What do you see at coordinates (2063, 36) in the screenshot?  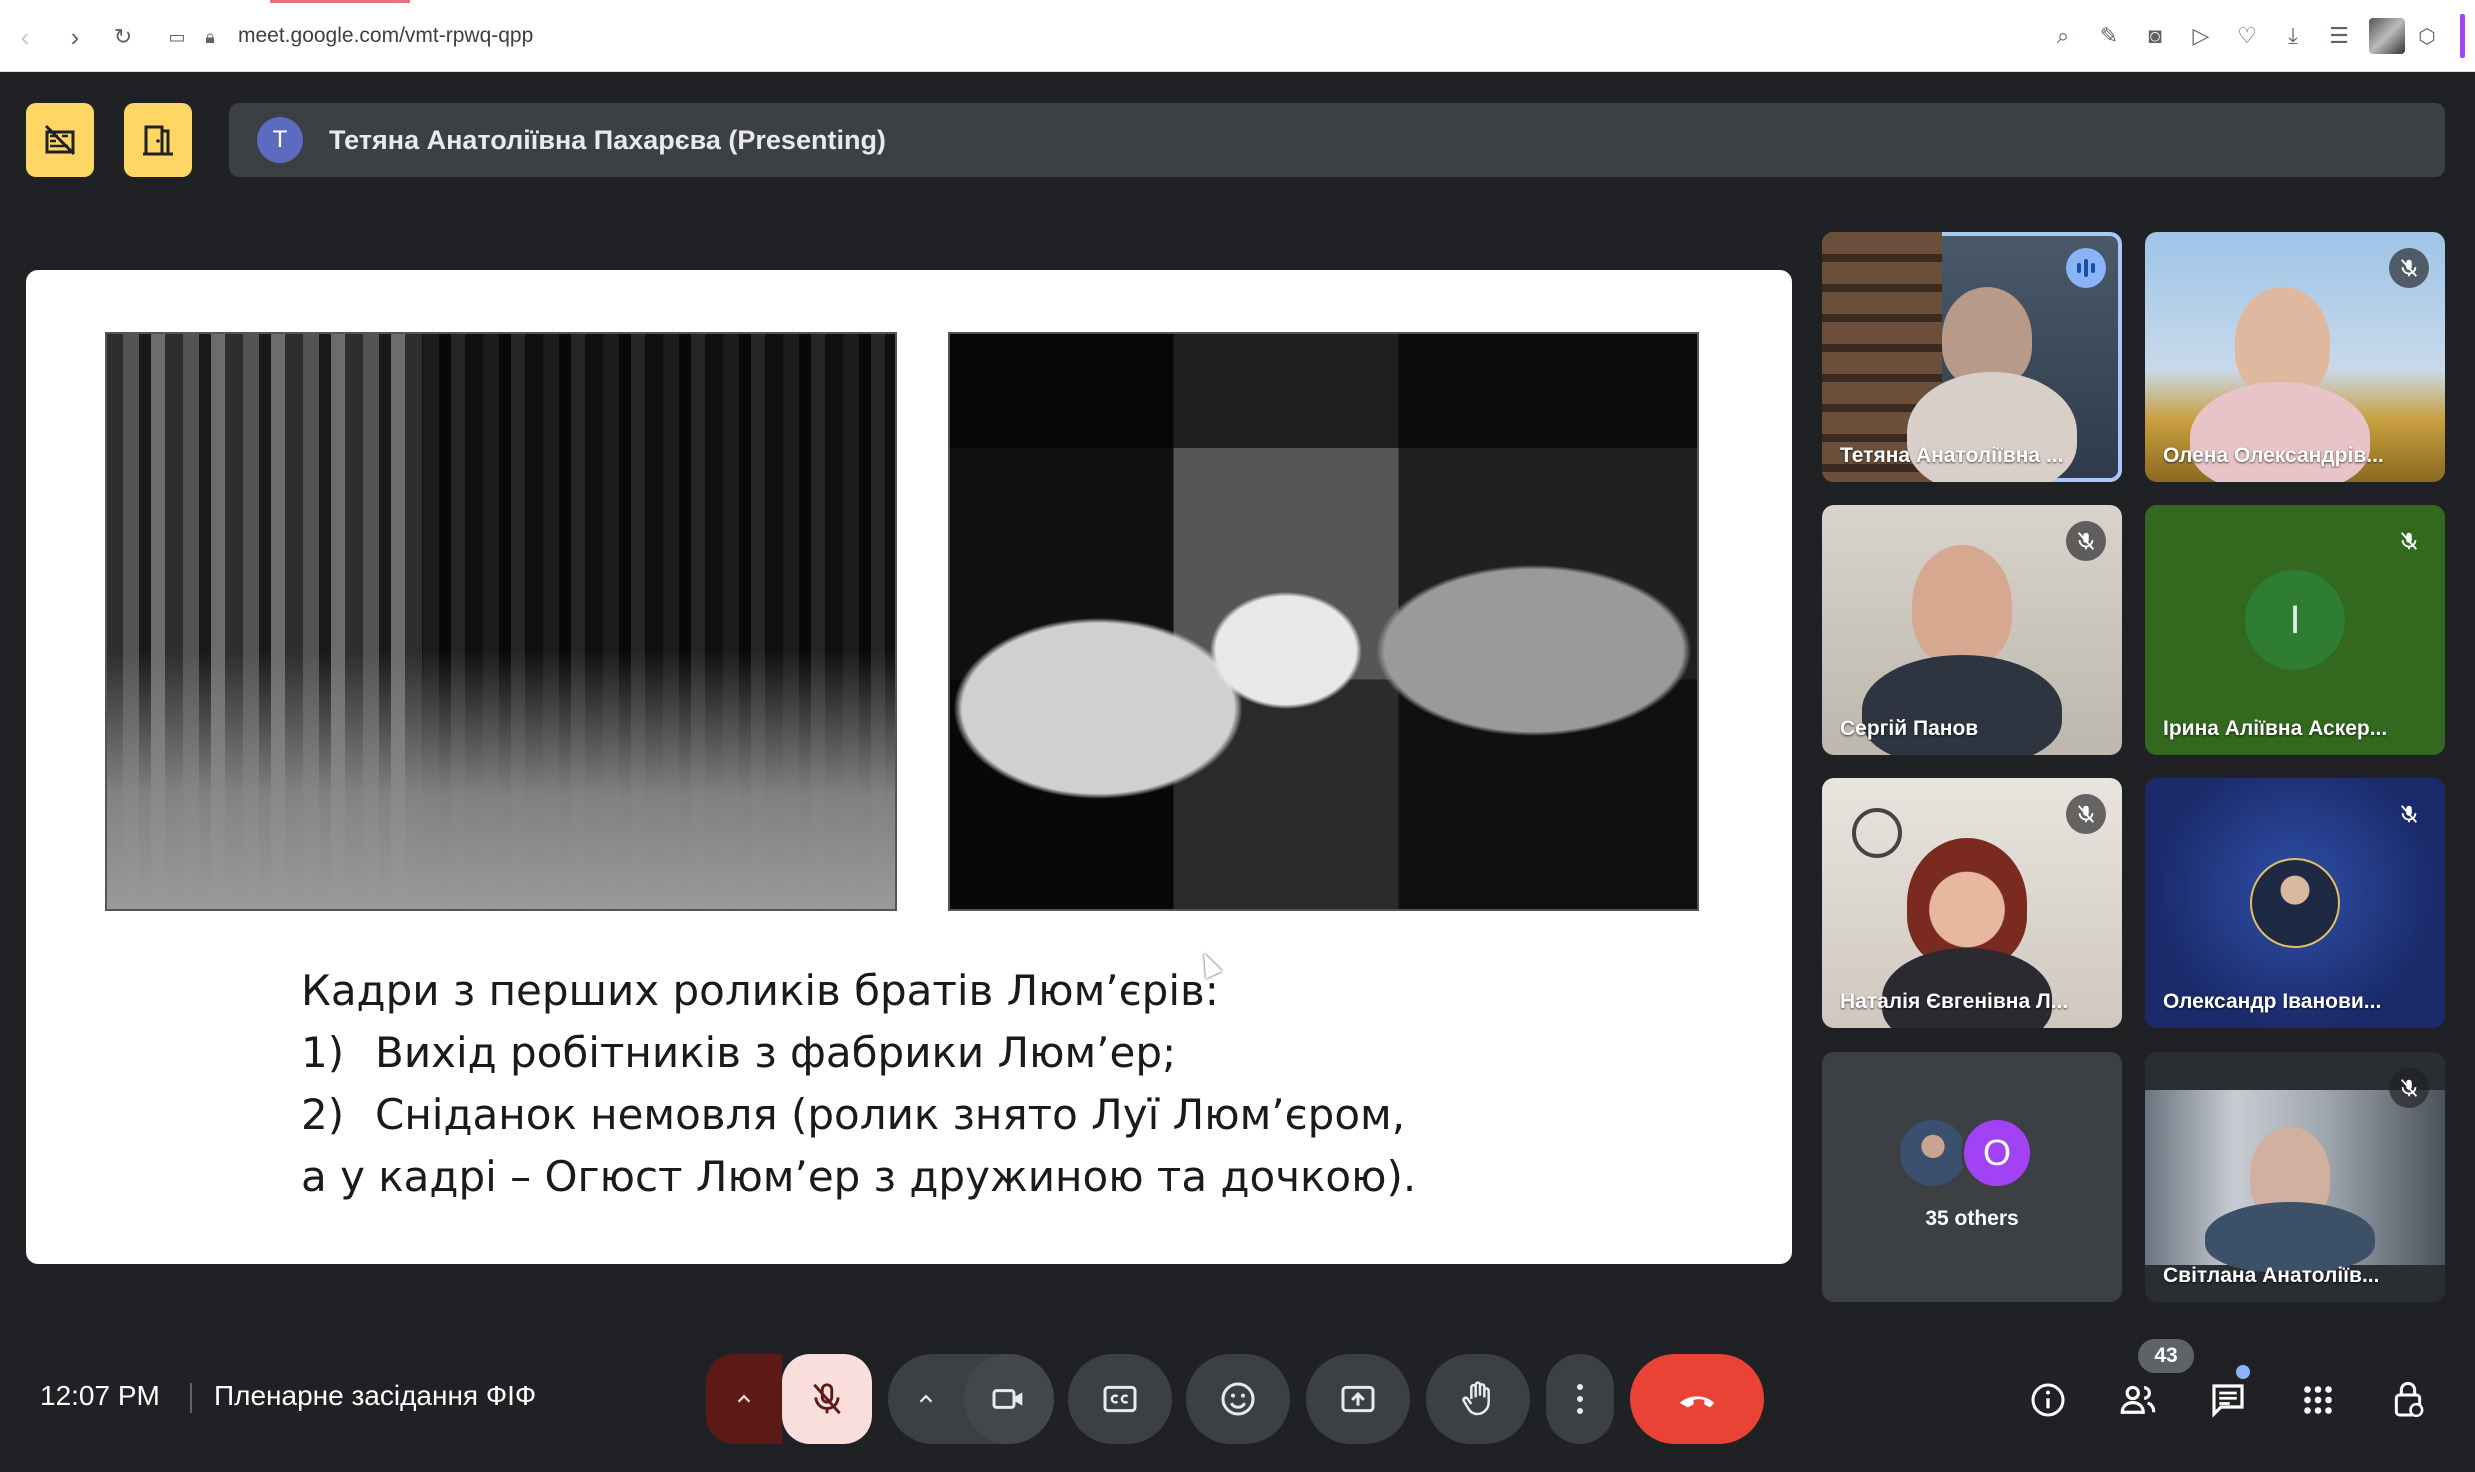 I see `search-icon: ⌕` at bounding box center [2063, 36].